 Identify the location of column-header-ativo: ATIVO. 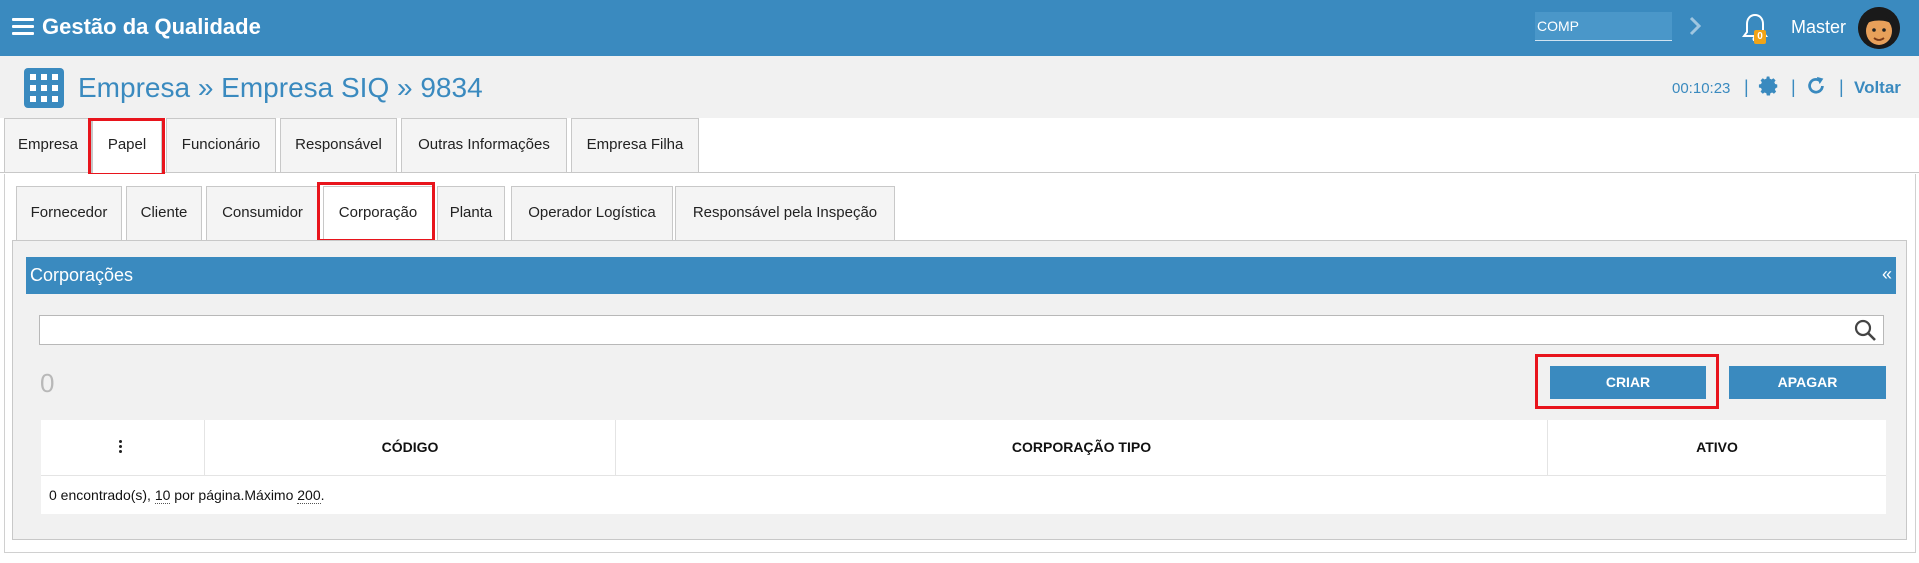
(1717, 447).